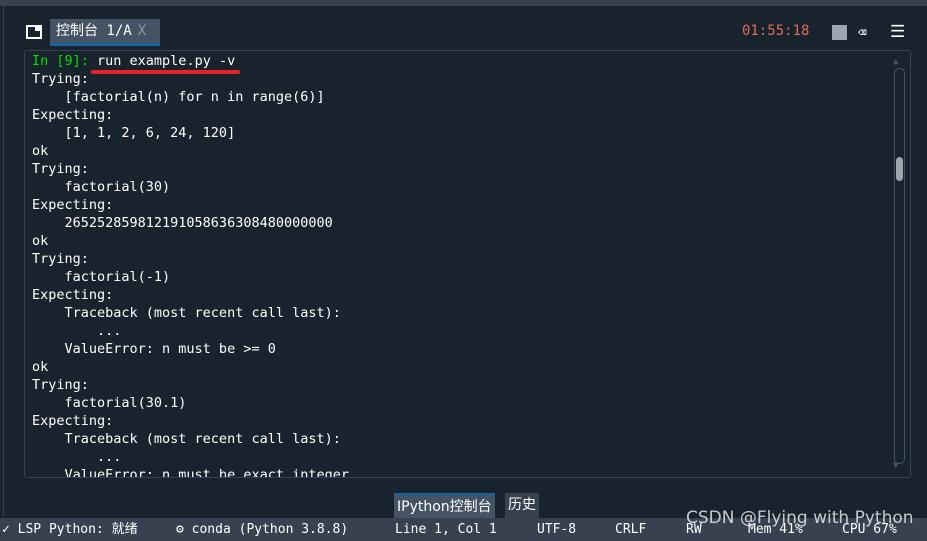  What do you see at coordinates (134, 133) in the screenshot?
I see `output-line: [1, 1, 2, 6, 24, 120]` at bounding box center [134, 133].